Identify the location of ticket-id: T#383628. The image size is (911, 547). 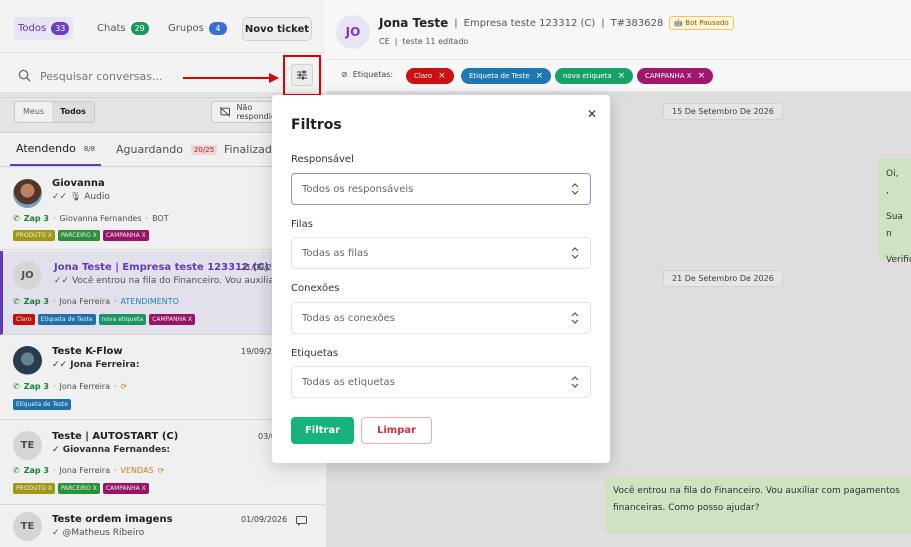
(637, 23).